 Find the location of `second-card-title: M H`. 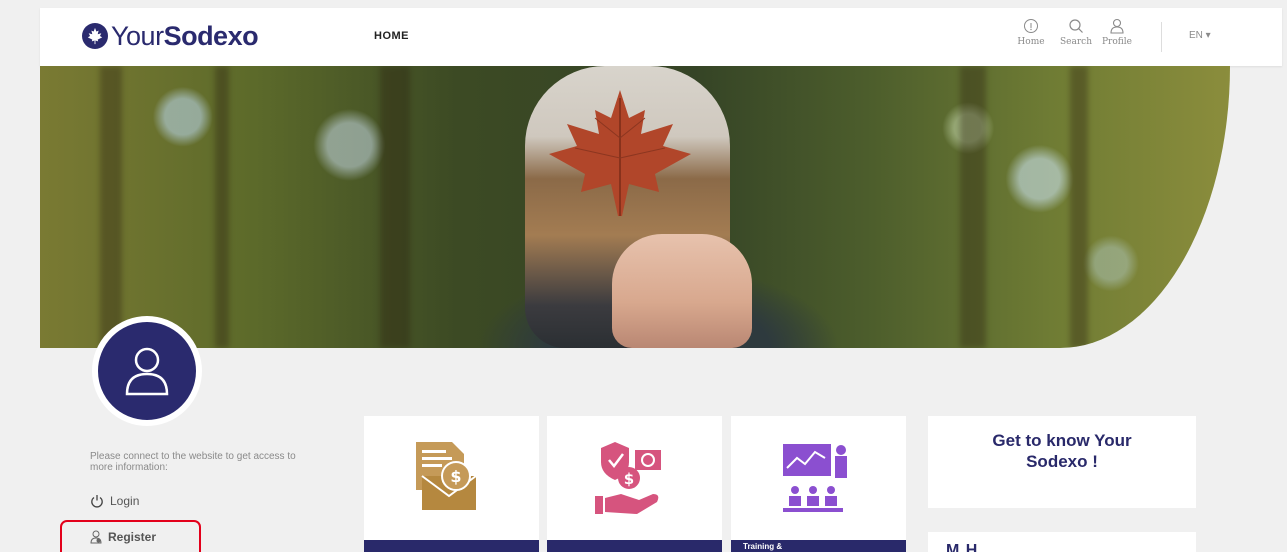

second-card-title: M H is located at coordinates (962, 547).